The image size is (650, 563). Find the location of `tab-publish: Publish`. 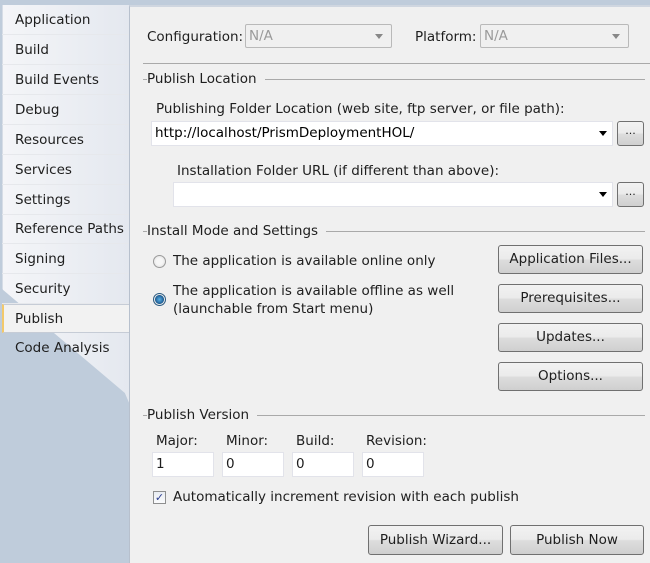

tab-publish: Publish is located at coordinates (67, 318).